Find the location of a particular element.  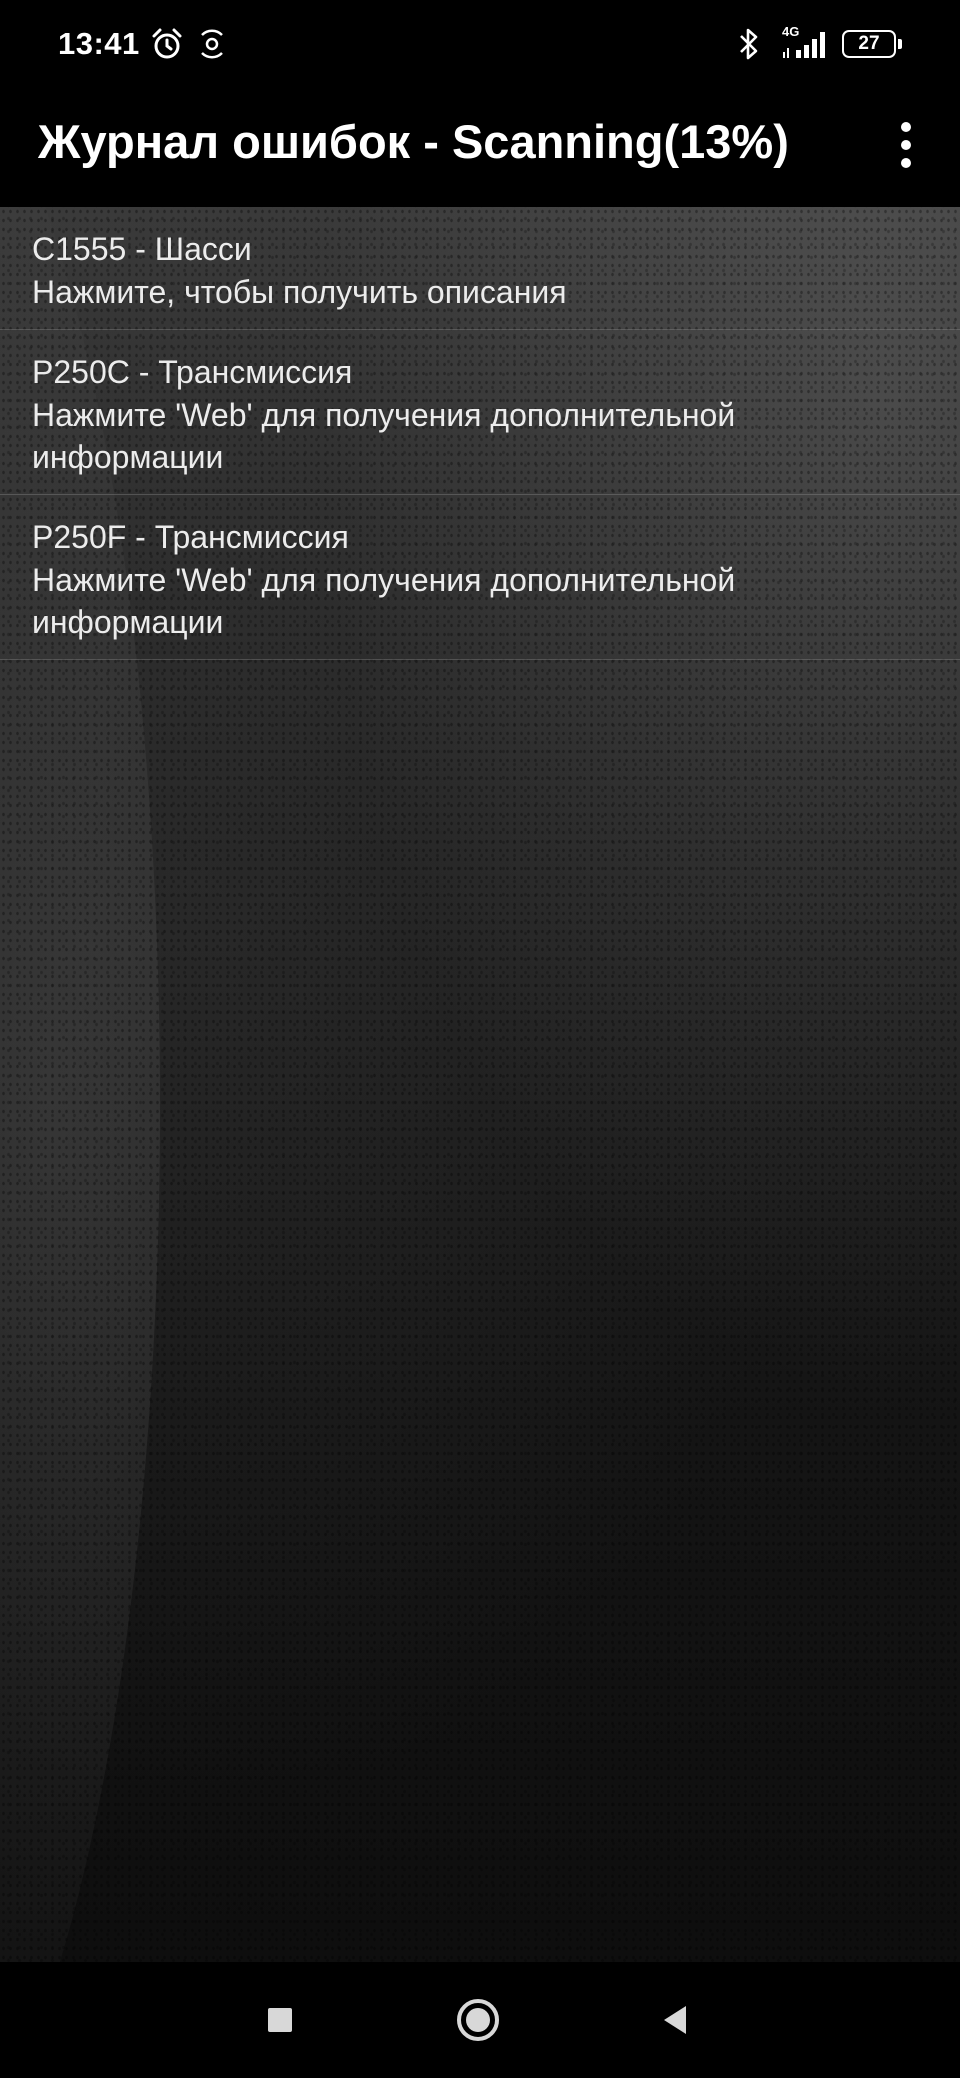

battery-tip is located at coordinates (900, 44).